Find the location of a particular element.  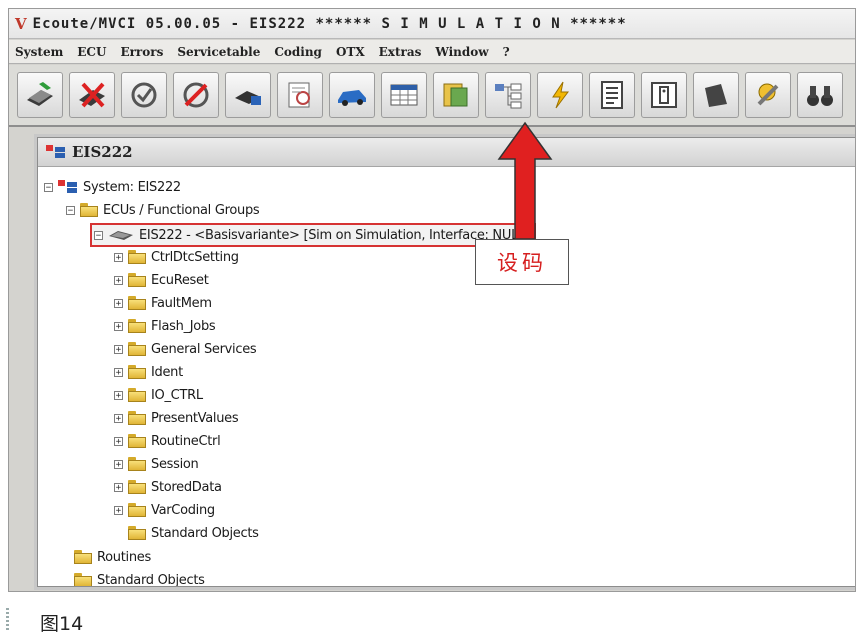

tools-icon is located at coordinates (768, 94).